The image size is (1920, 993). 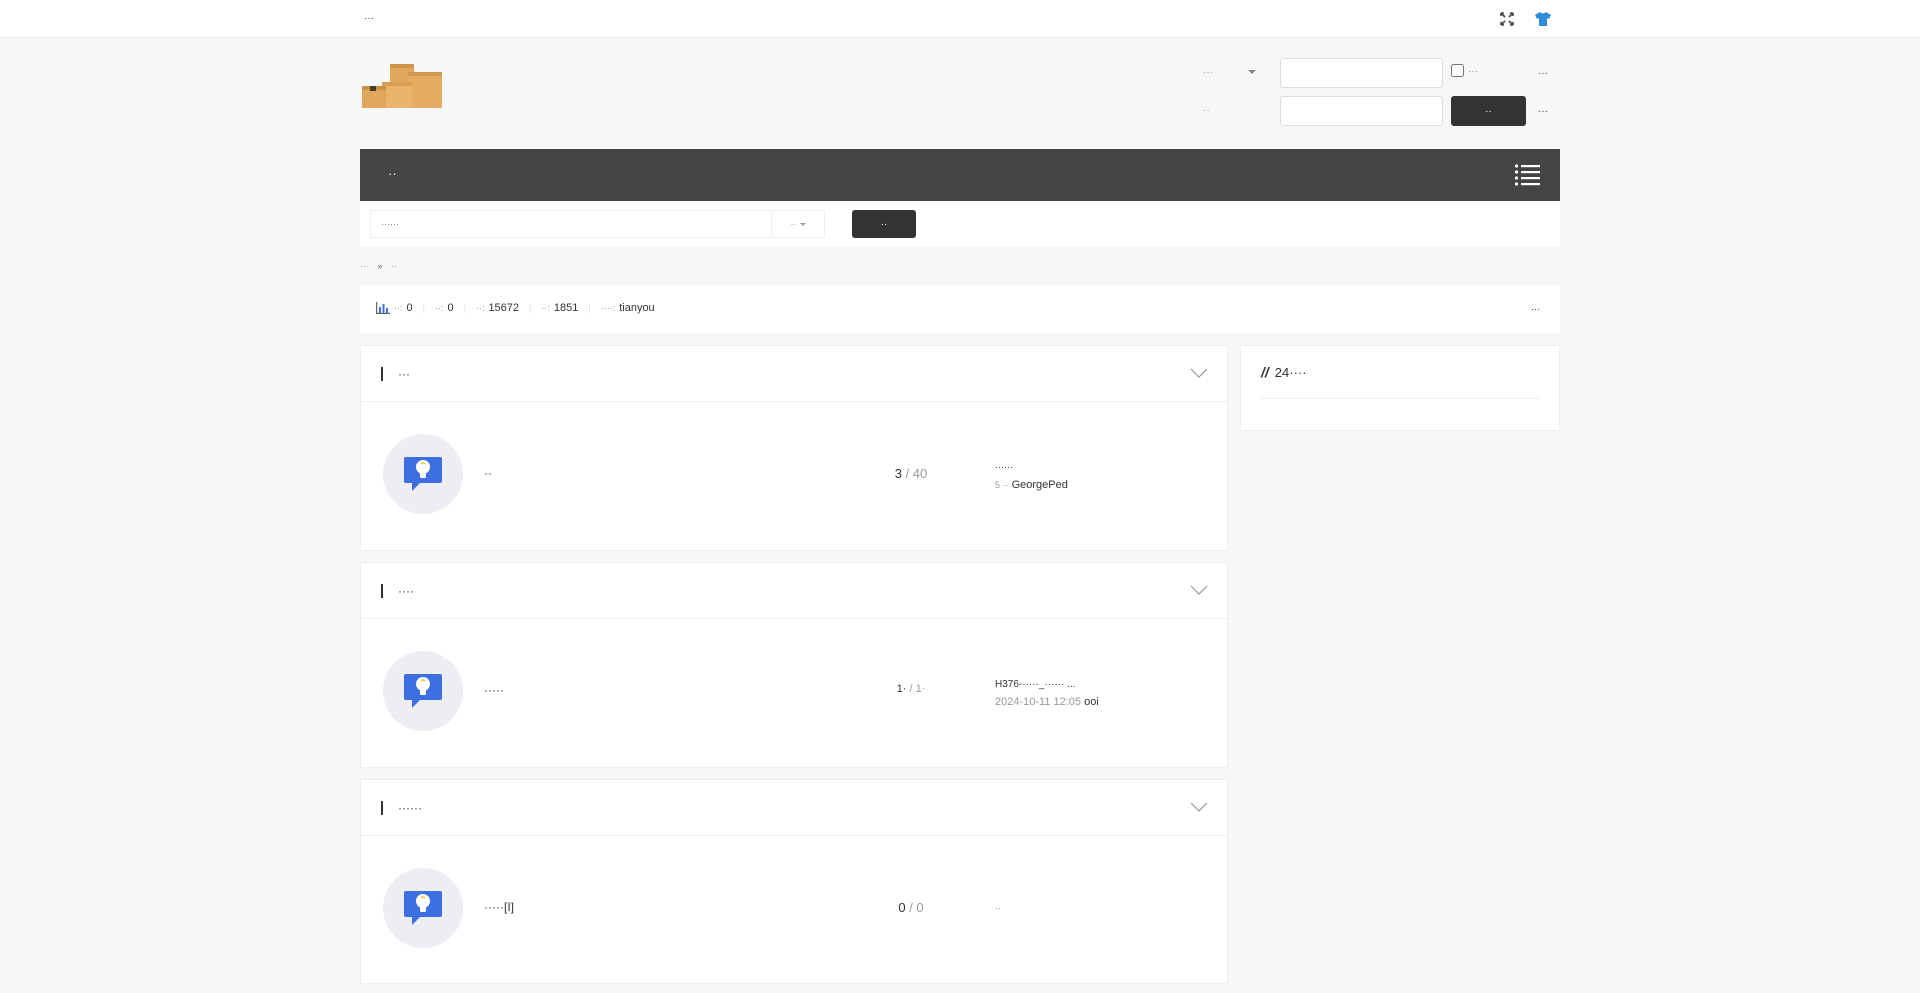 I want to click on topic-count: 3, so click(x=898, y=473).